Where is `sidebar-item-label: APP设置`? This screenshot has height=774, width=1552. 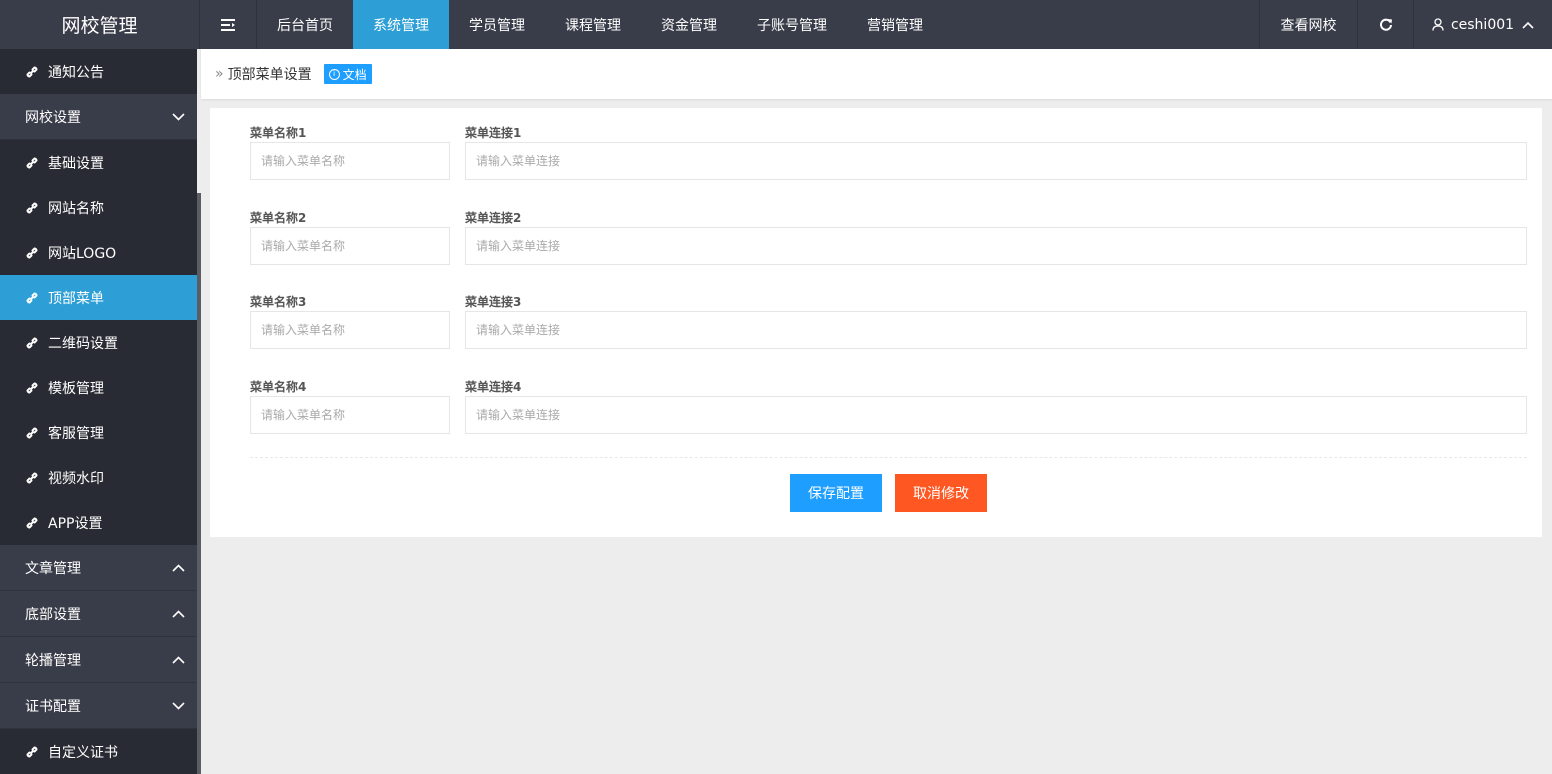
sidebar-item-label: APP设置 is located at coordinates (75, 523).